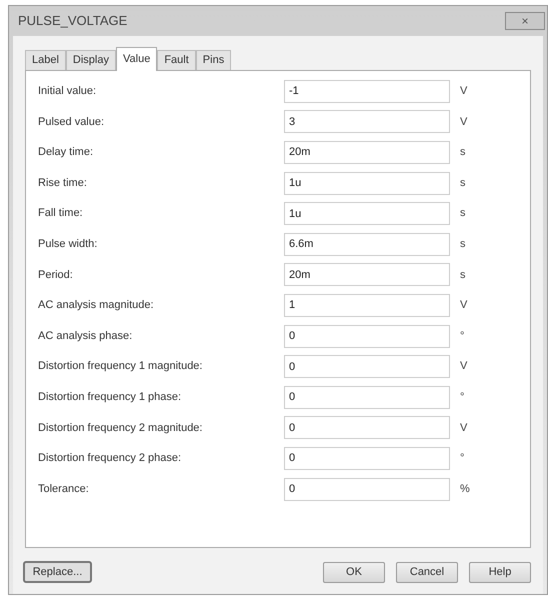 This screenshot has width=548, height=597. Describe the element at coordinates (68, 92) in the screenshot. I see `field-label: Initial value:` at that location.